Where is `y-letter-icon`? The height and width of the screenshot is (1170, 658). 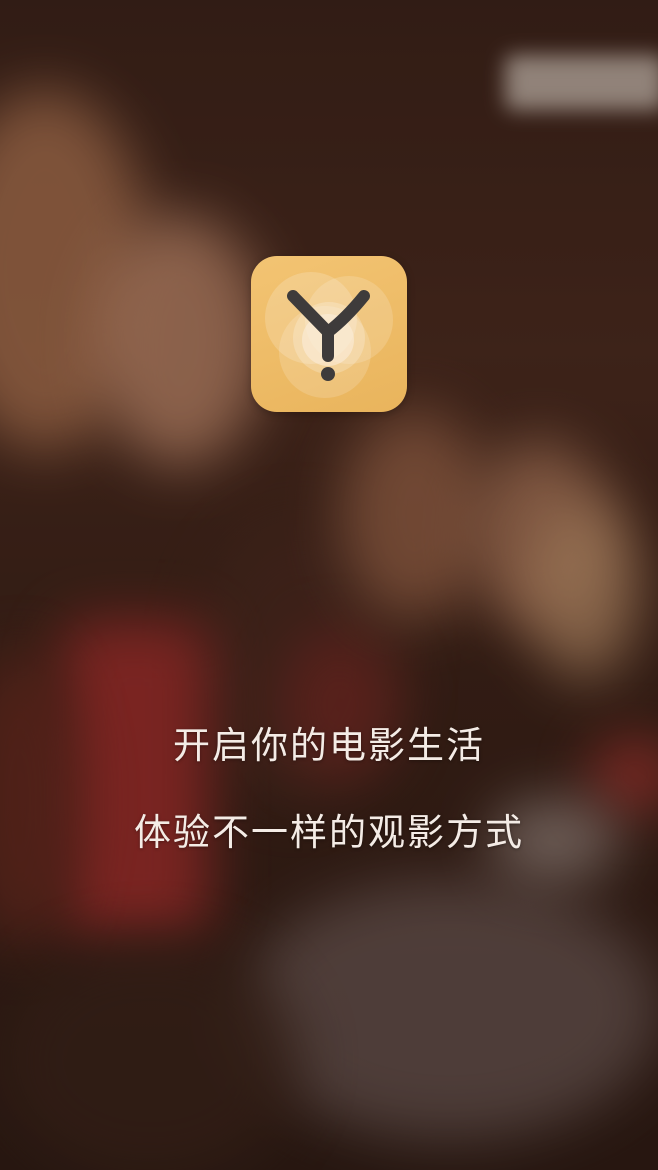
y-letter-icon is located at coordinates (329, 335).